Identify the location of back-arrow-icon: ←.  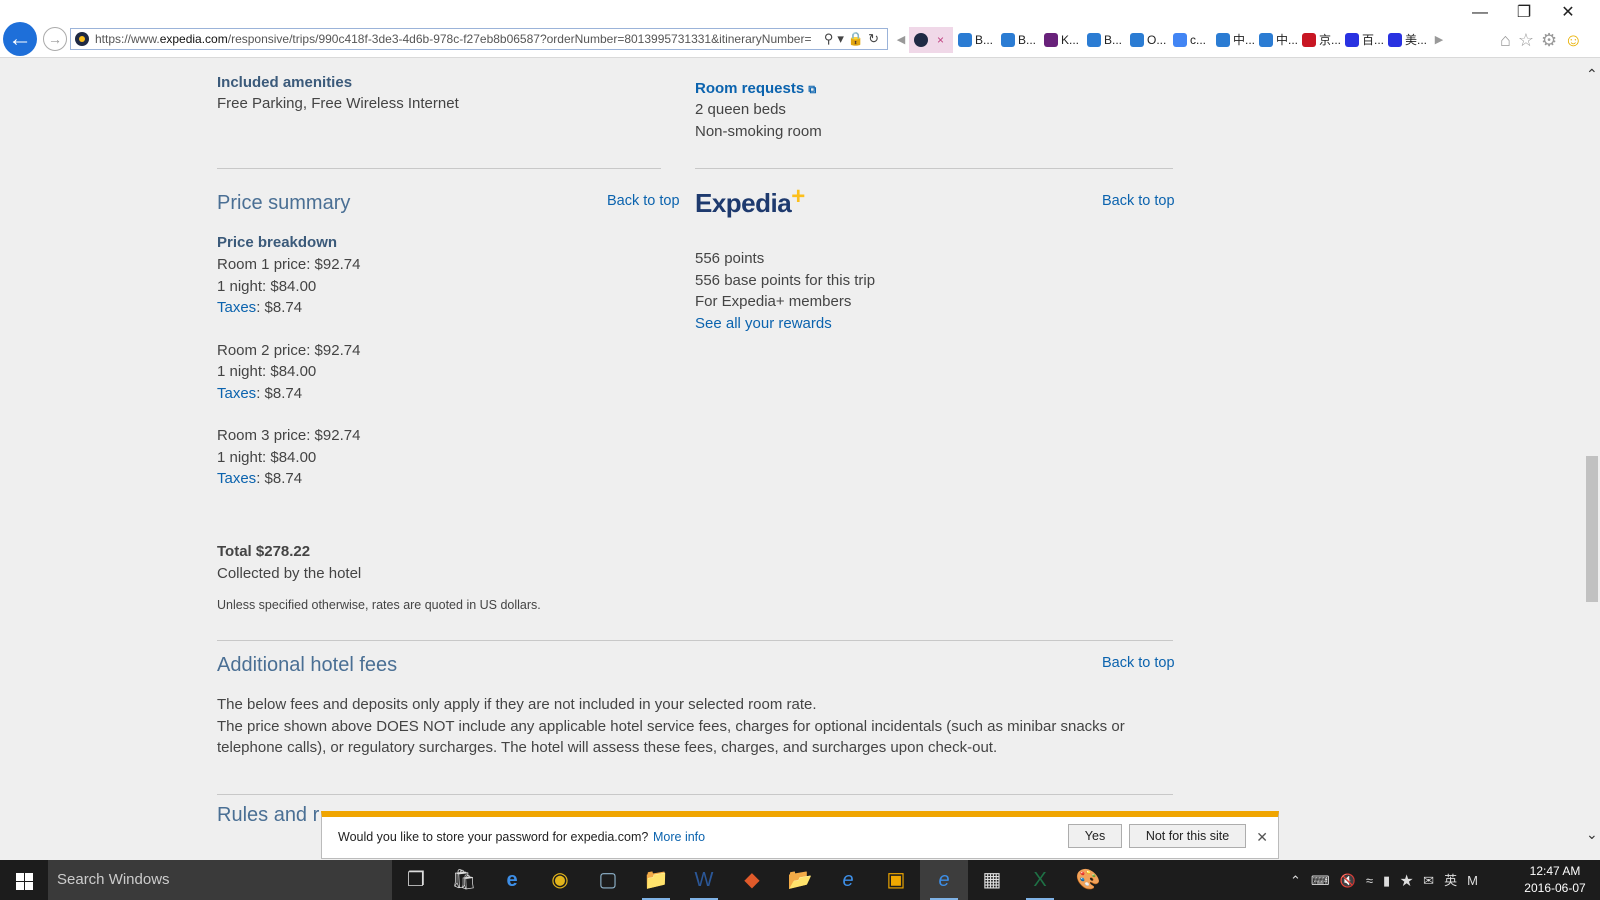
(20, 39).